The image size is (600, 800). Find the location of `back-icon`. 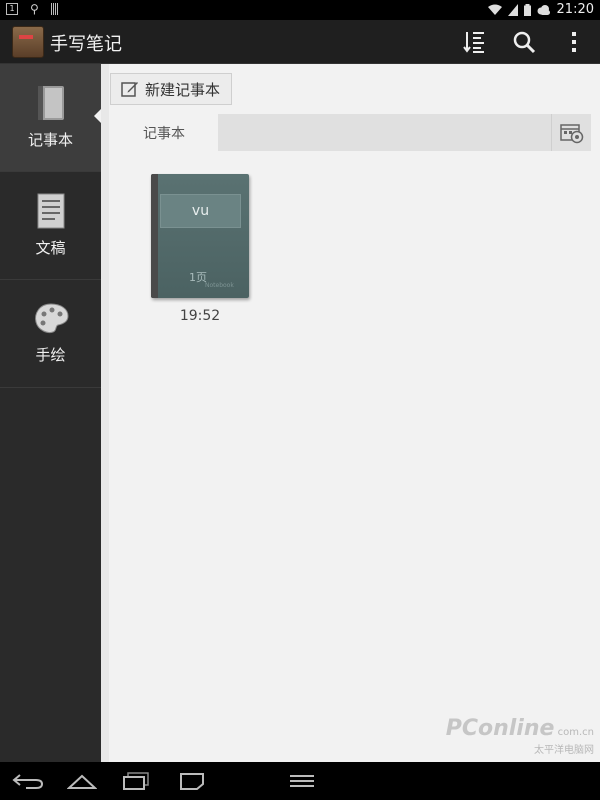

back-icon is located at coordinates (28, 781).